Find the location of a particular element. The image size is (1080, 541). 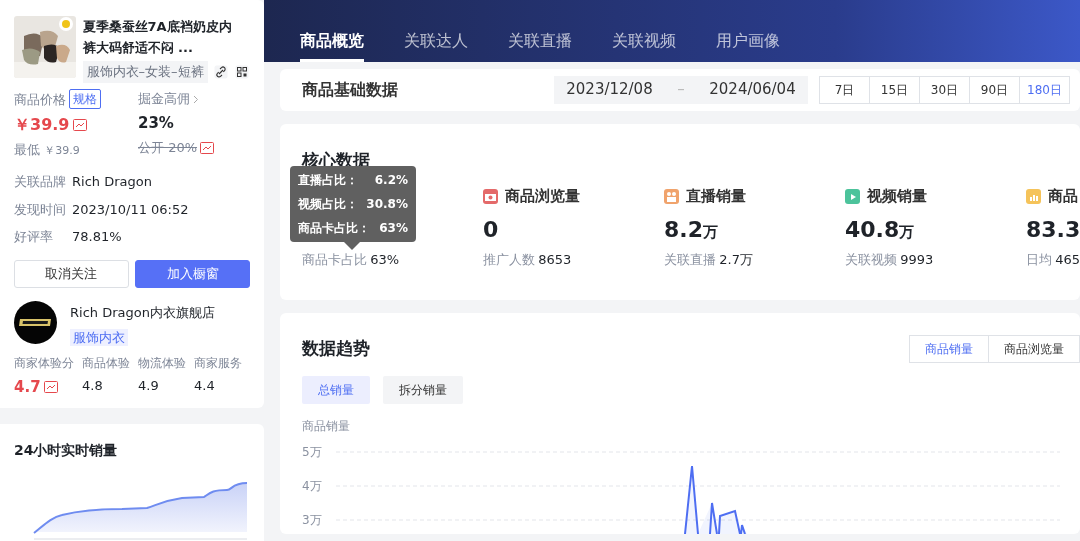

metric-sub-label: 推广人数 is located at coordinates (509, 259).